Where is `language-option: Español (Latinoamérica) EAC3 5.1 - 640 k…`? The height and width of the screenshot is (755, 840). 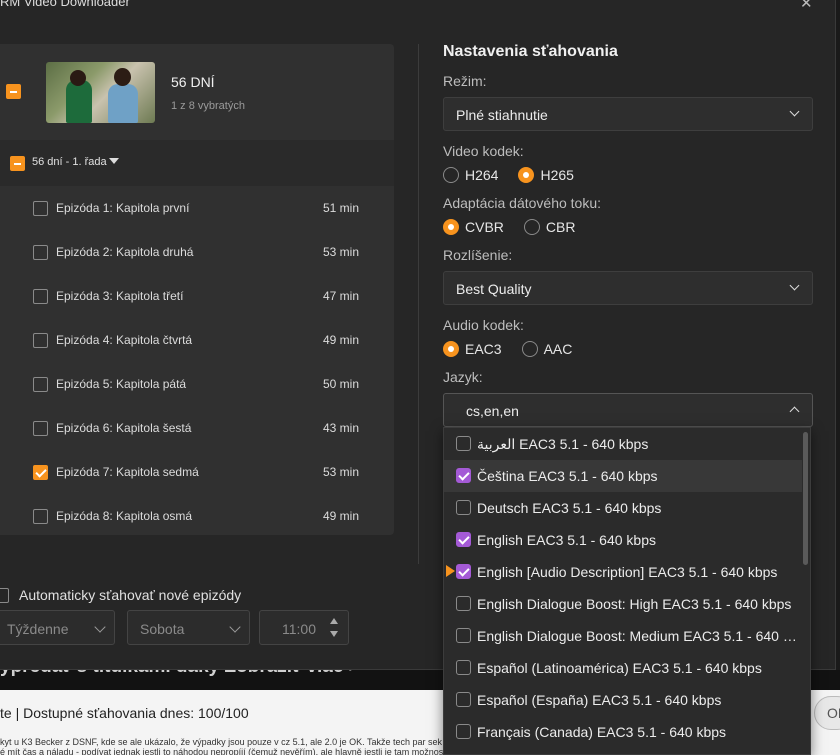
language-option: Español (Latinoamérica) EAC3 5.1 - 640 k… is located at coordinates (623, 668).